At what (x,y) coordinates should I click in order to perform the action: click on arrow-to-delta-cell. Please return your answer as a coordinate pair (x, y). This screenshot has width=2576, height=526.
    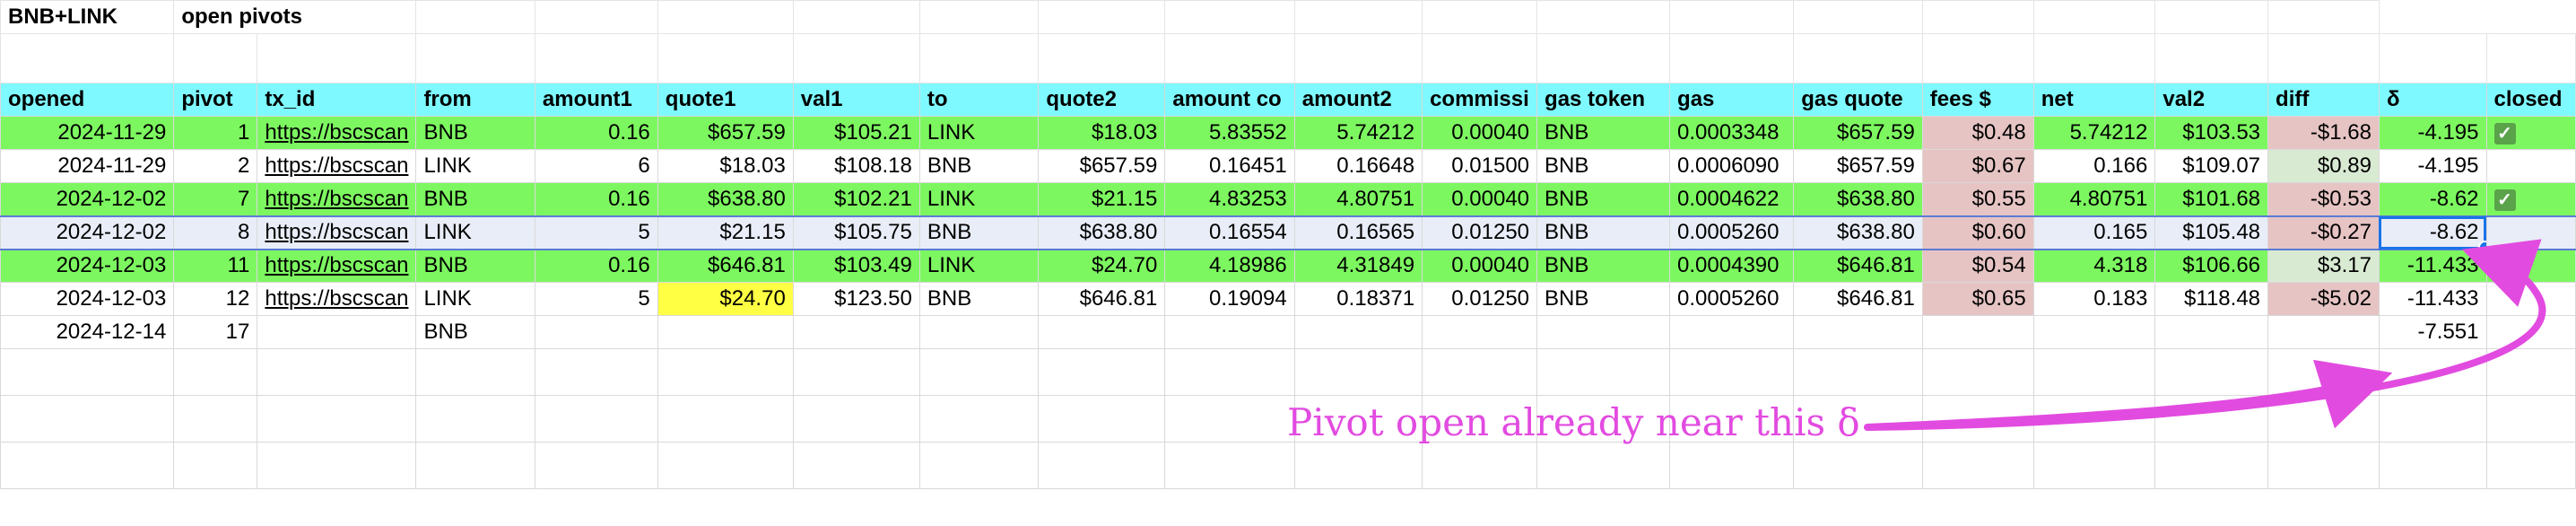
    Looking at the image, I should click on (2205, 335).